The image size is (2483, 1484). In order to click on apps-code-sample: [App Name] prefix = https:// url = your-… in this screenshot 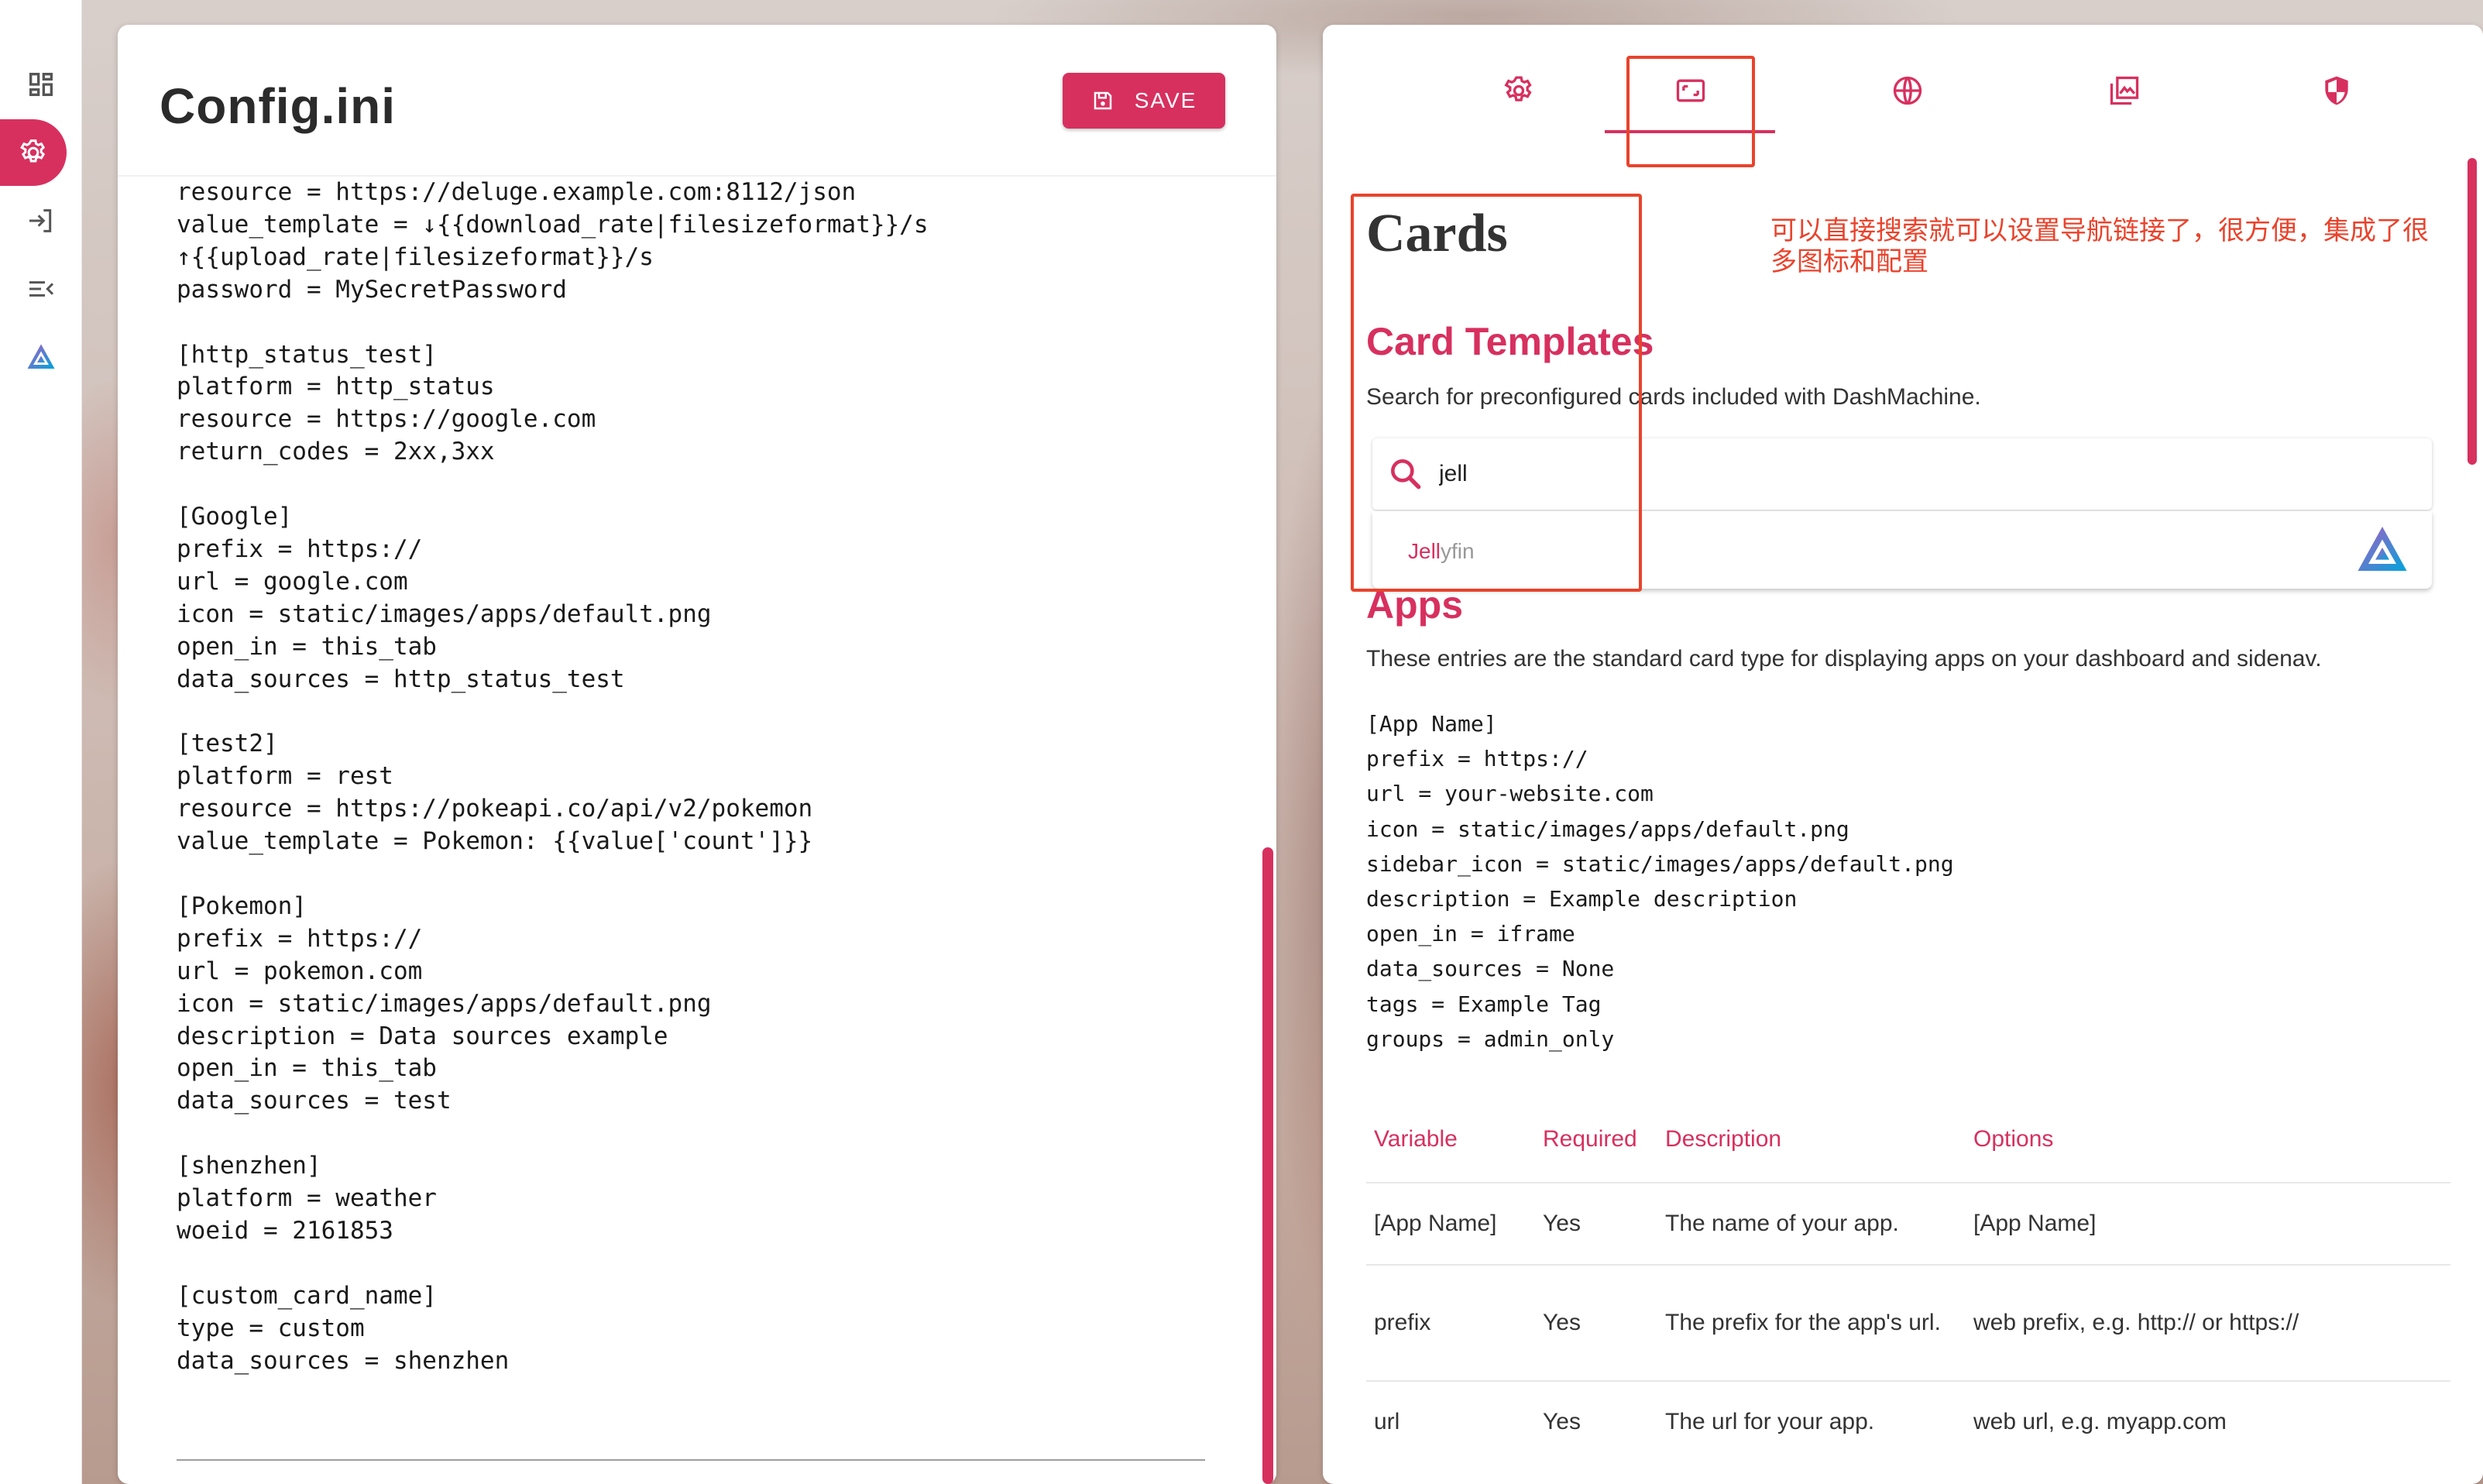, I will do `click(1660, 881)`.